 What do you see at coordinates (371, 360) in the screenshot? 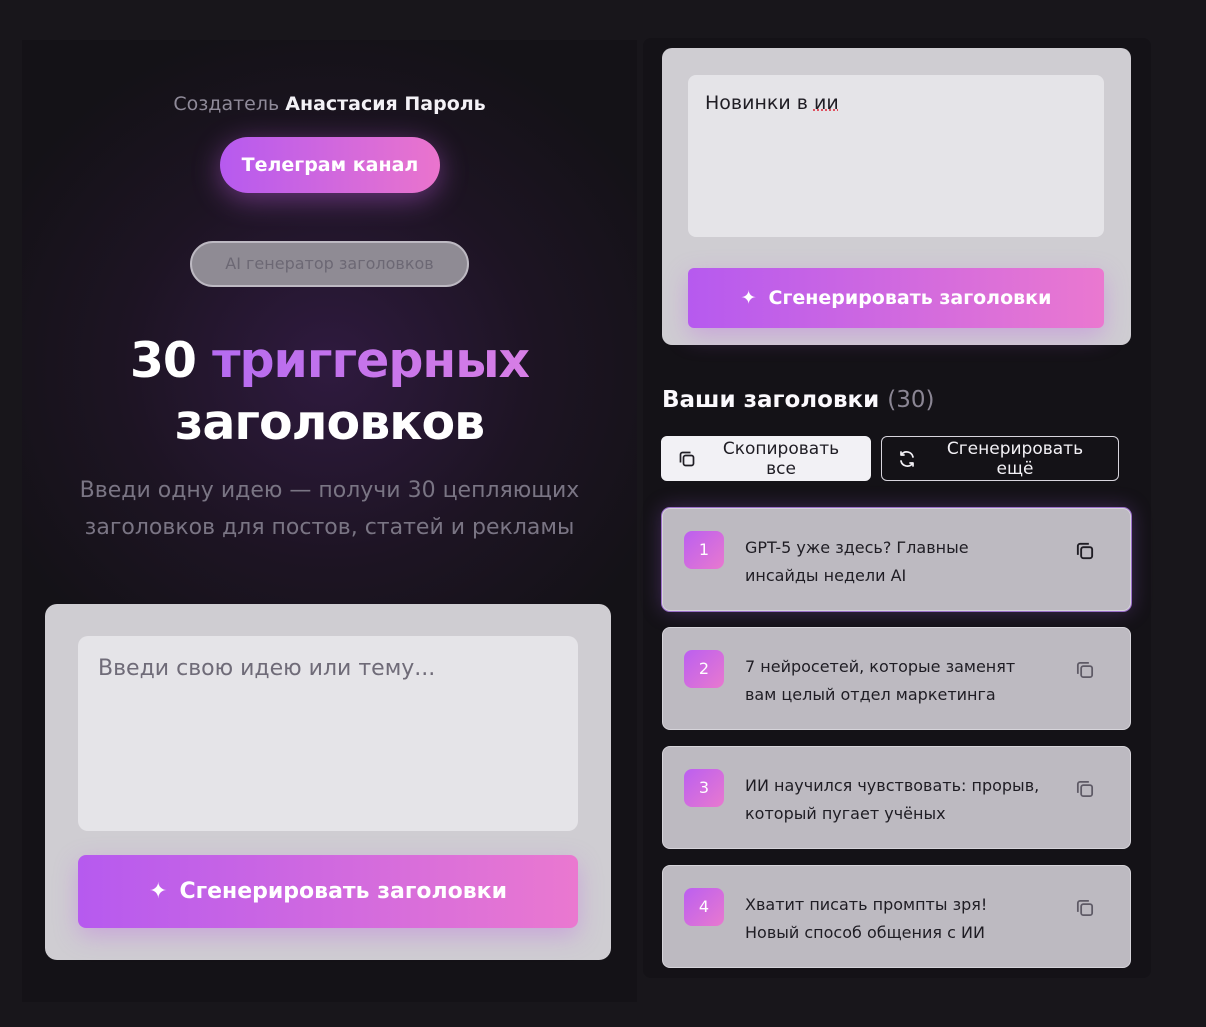
I see `hero-accent: триггерных` at bounding box center [371, 360].